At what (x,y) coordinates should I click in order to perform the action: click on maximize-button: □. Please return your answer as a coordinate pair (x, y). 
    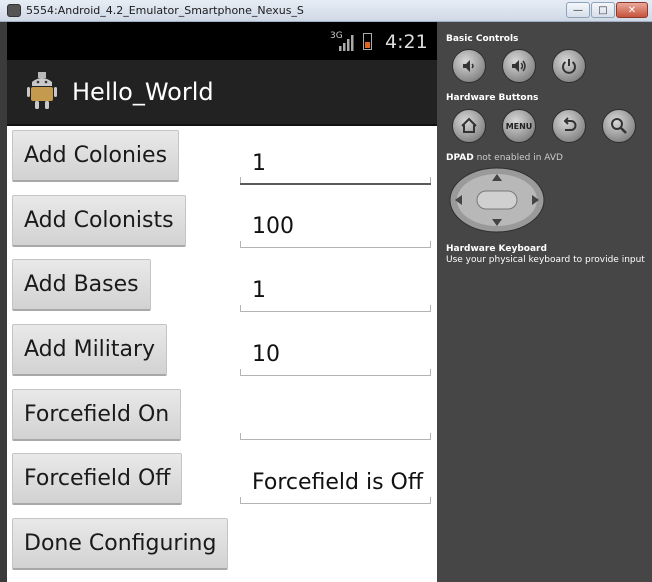
    Looking at the image, I should click on (603, 10).